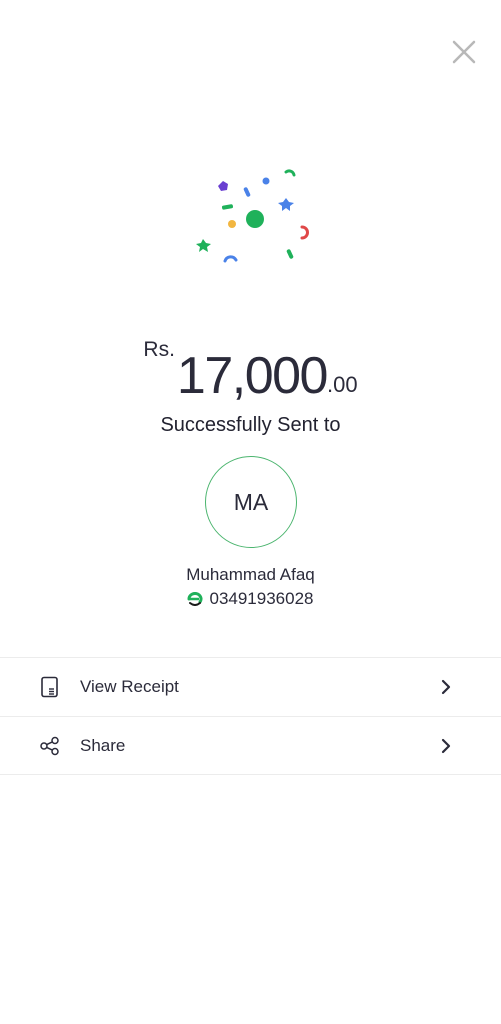 This screenshot has width=501, height=1024. What do you see at coordinates (250, 745) in the screenshot?
I see `share-button: Share` at bounding box center [250, 745].